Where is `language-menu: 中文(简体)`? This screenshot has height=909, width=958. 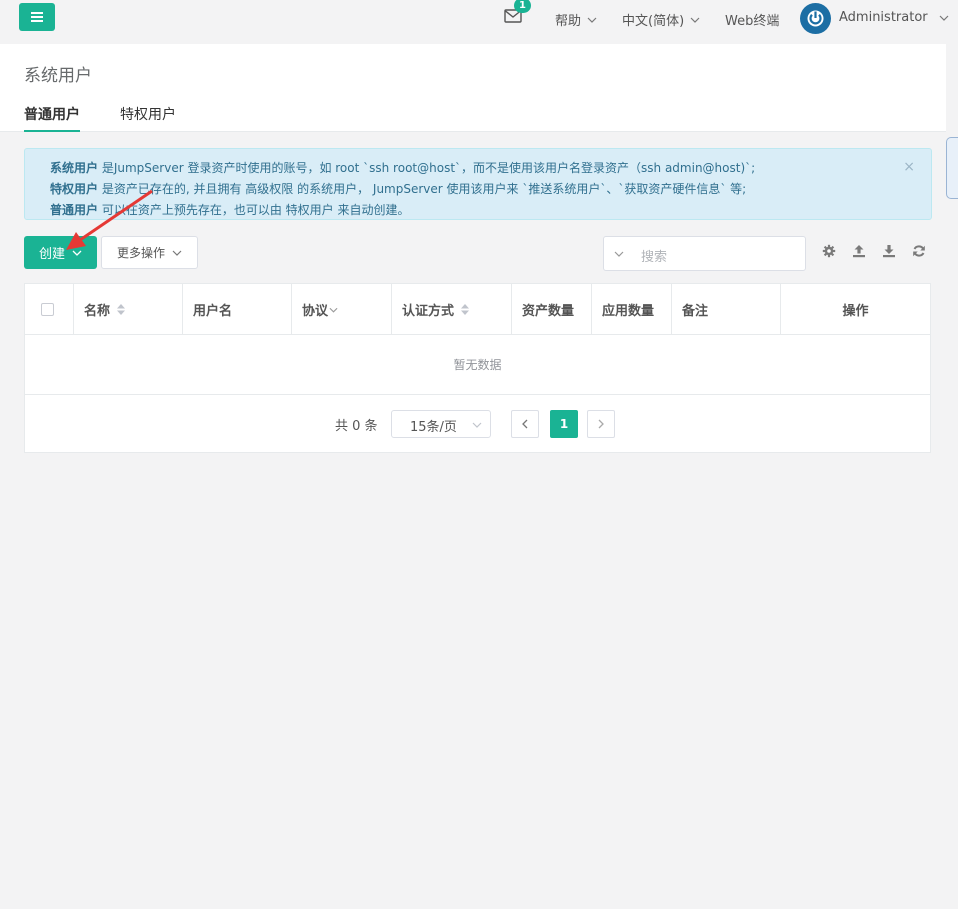 language-menu: 中文(简体) is located at coordinates (661, 19).